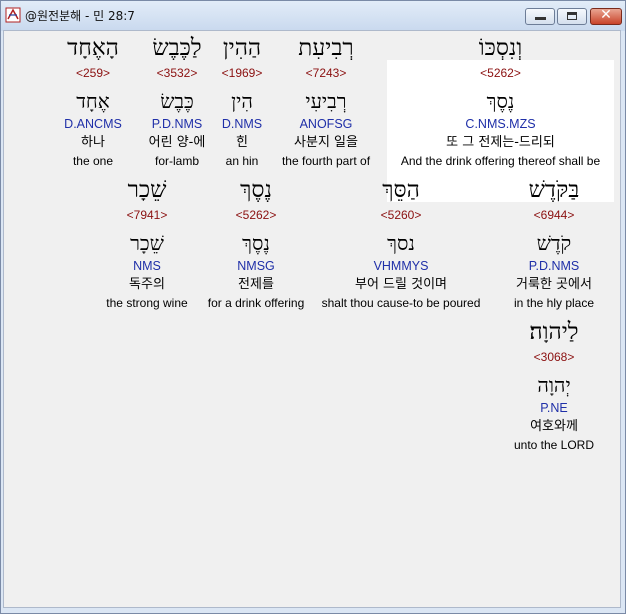 The width and height of the screenshot is (626, 614). What do you see at coordinates (13, 15) in the screenshot?
I see `app-logo-icon` at bounding box center [13, 15].